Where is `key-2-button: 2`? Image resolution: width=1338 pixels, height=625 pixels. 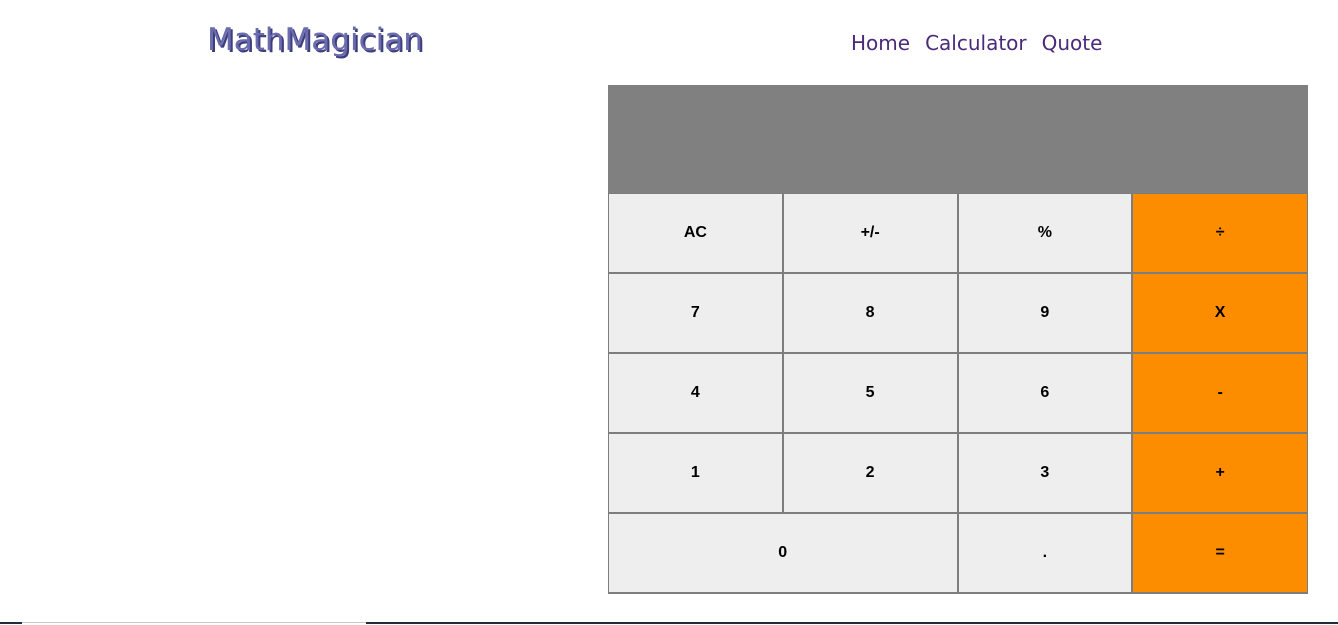
key-2-button: 2 is located at coordinates (871, 474).